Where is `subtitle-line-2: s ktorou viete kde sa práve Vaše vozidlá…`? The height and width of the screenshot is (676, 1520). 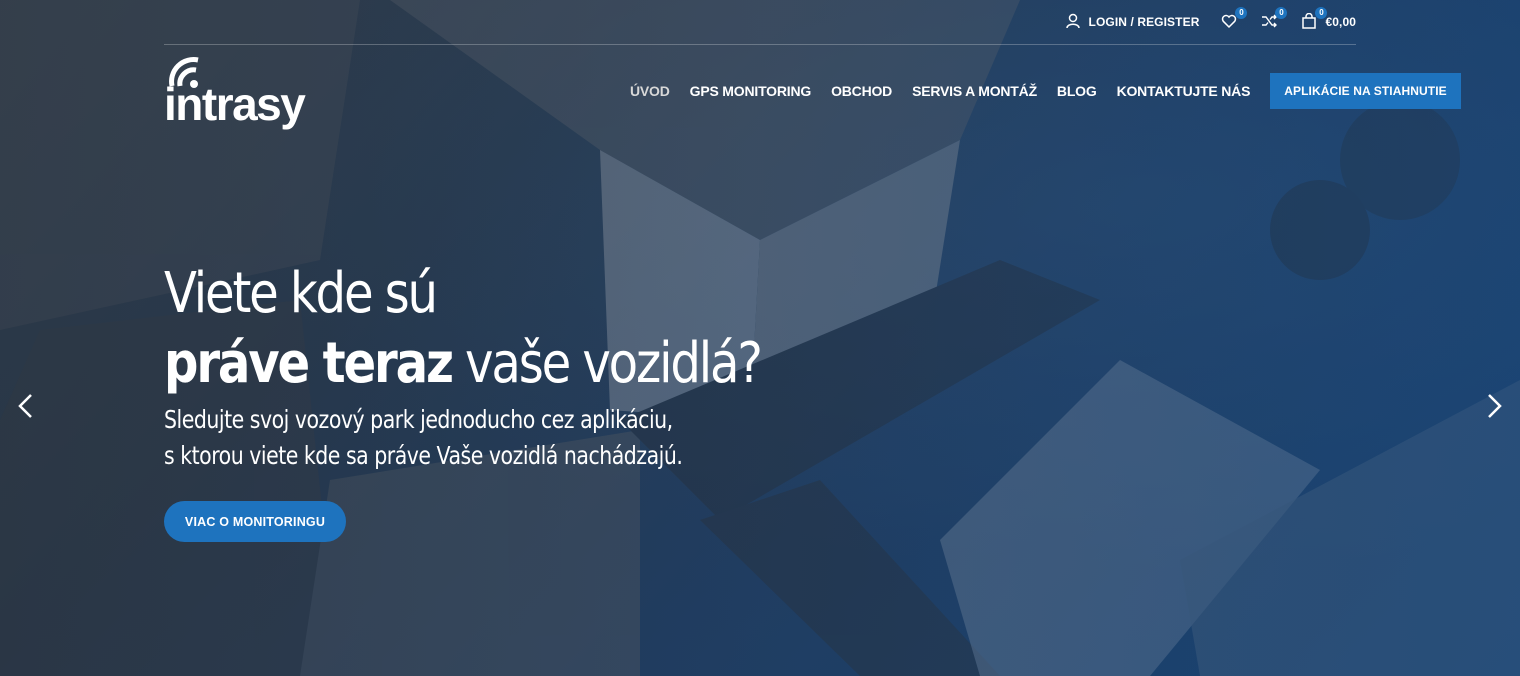 subtitle-line-2: s ktorou viete kde sa práve Vaše vozidlá… is located at coordinates (423, 455).